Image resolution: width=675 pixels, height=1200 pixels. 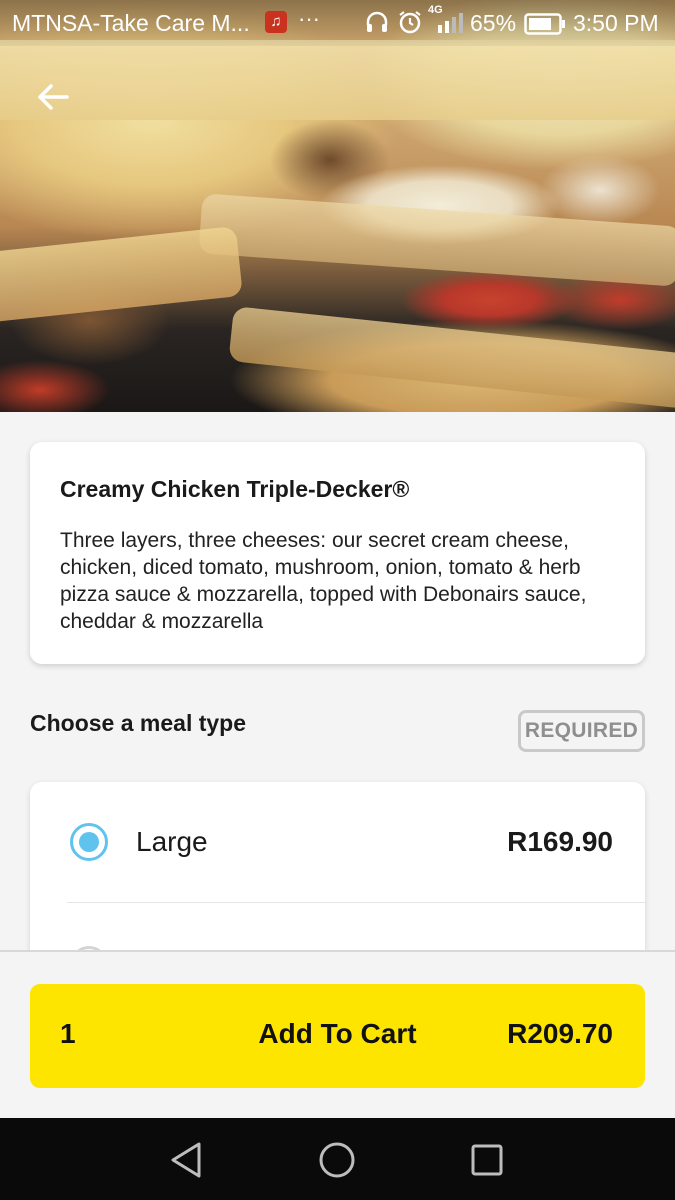 I want to click on system-nav-bar, so click(x=337, y=1159).